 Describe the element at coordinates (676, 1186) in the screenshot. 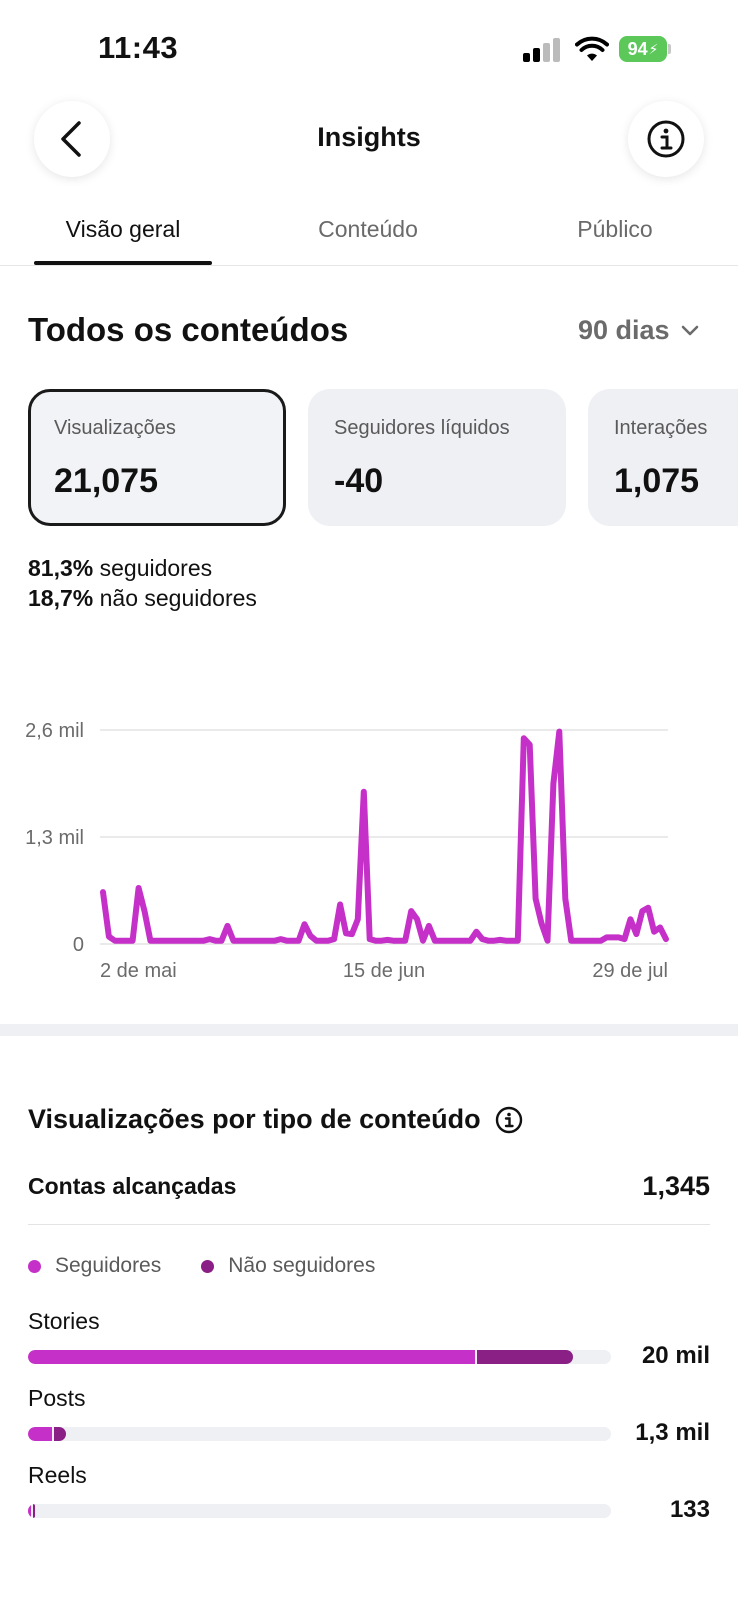

I see `accounts-reached-value: 1,345` at that location.